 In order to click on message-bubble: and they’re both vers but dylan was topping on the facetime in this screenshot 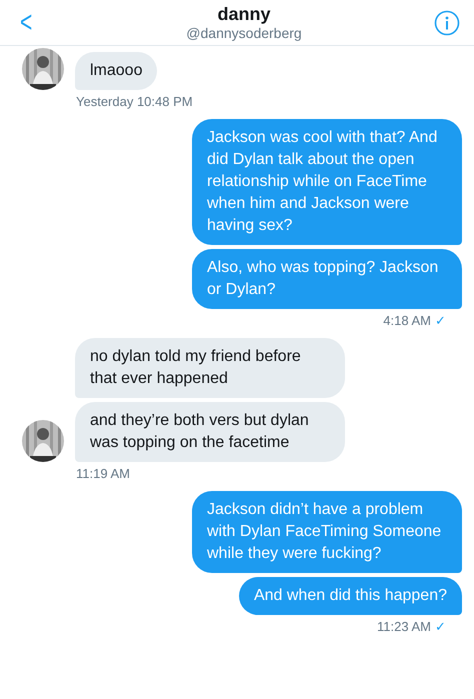, I will do `click(210, 432)`.